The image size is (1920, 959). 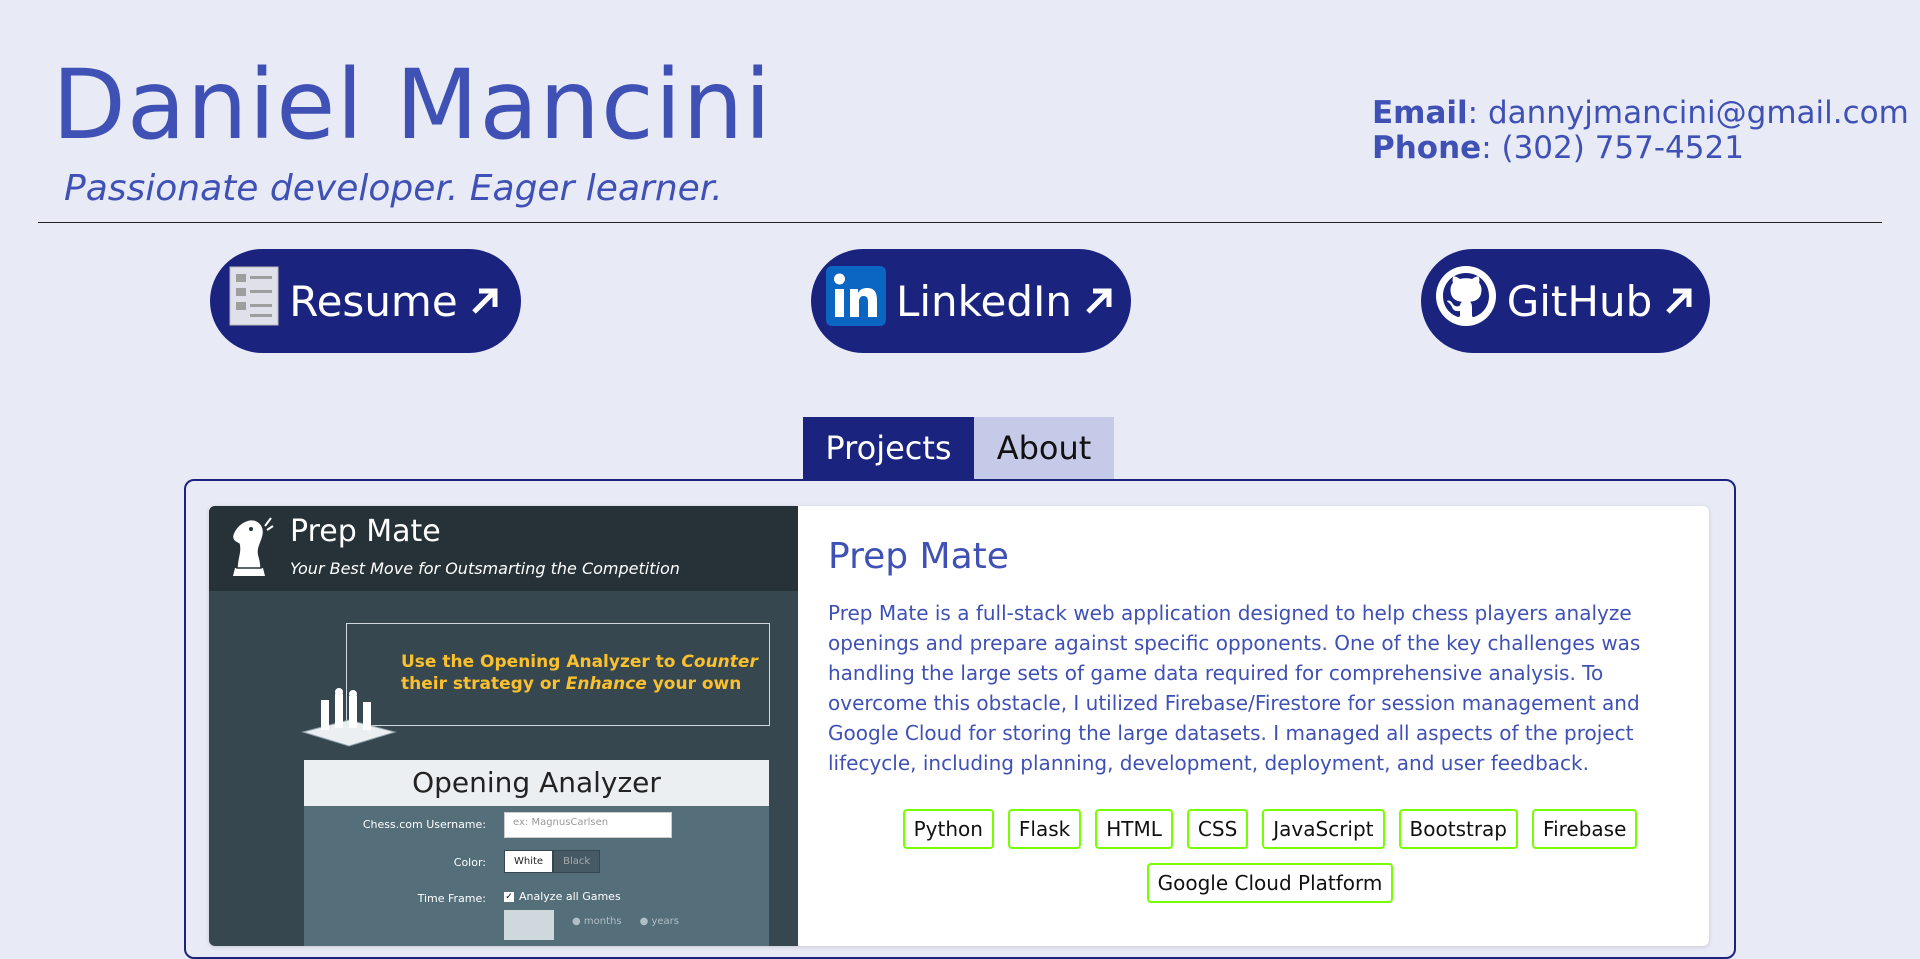 What do you see at coordinates (1044, 448) in the screenshot?
I see `tab-about: About` at bounding box center [1044, 448].